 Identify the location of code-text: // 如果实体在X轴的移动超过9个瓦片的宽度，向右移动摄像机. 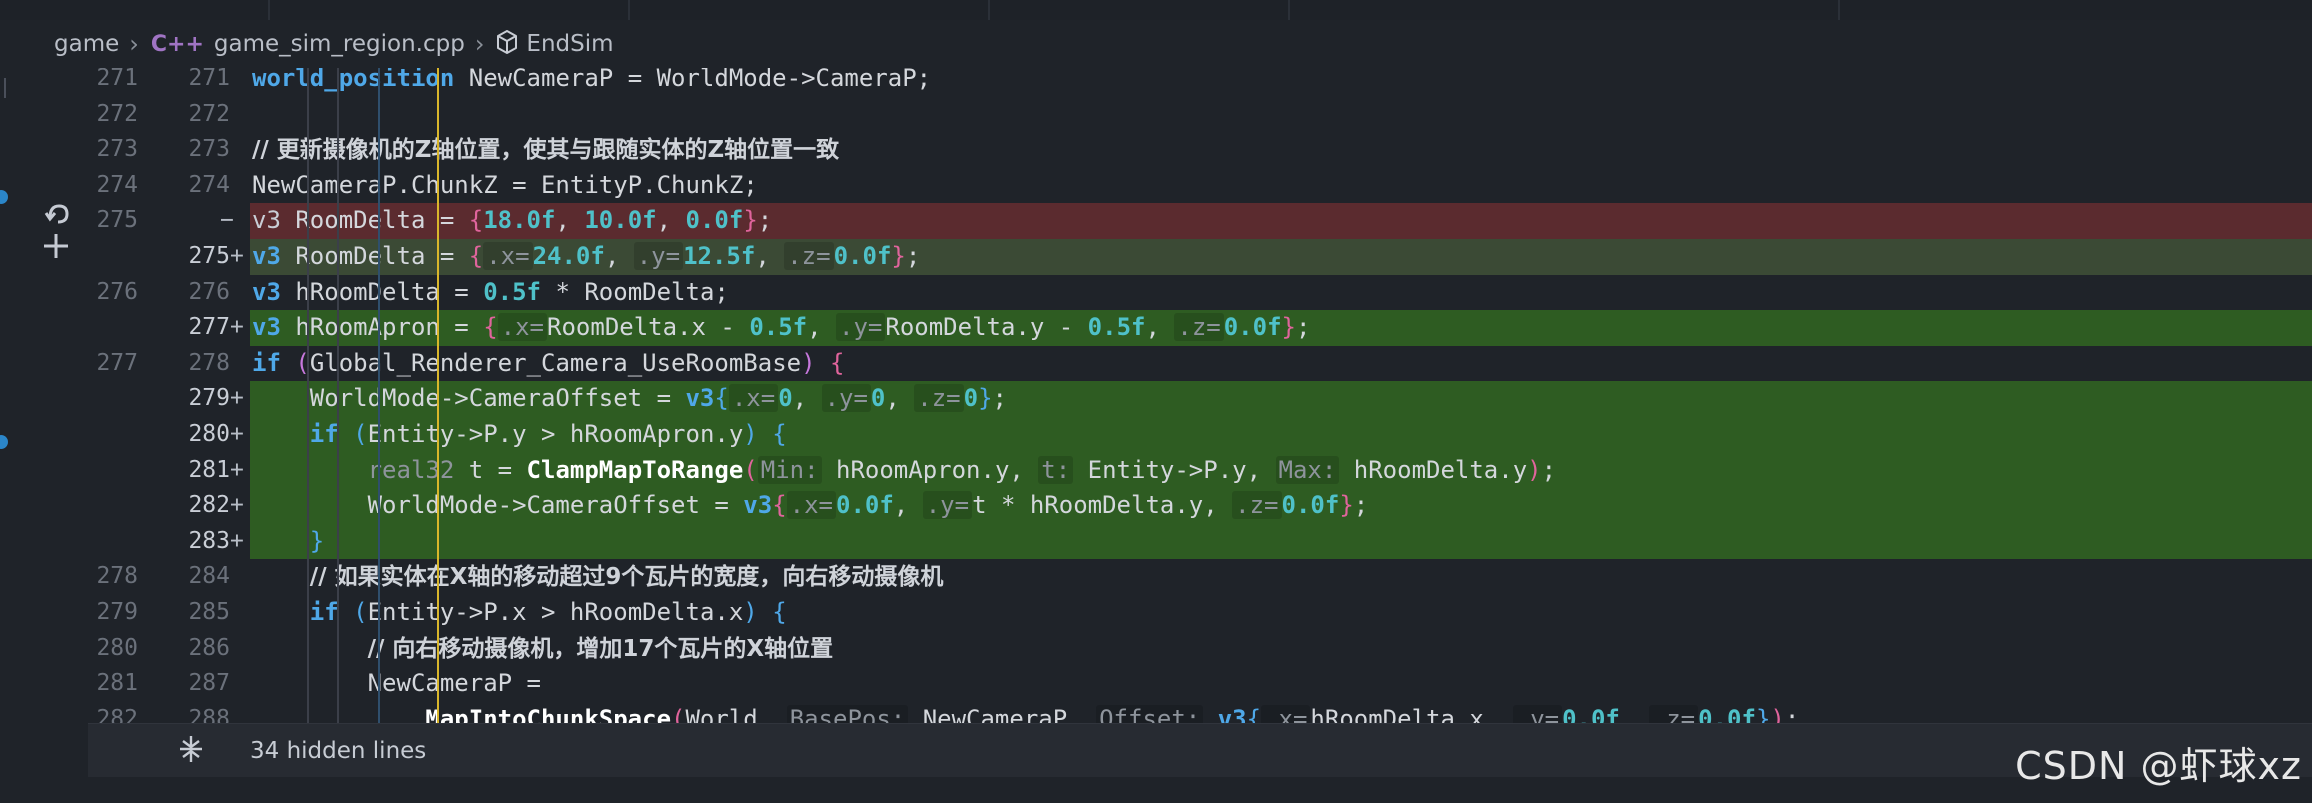
(598, 577).